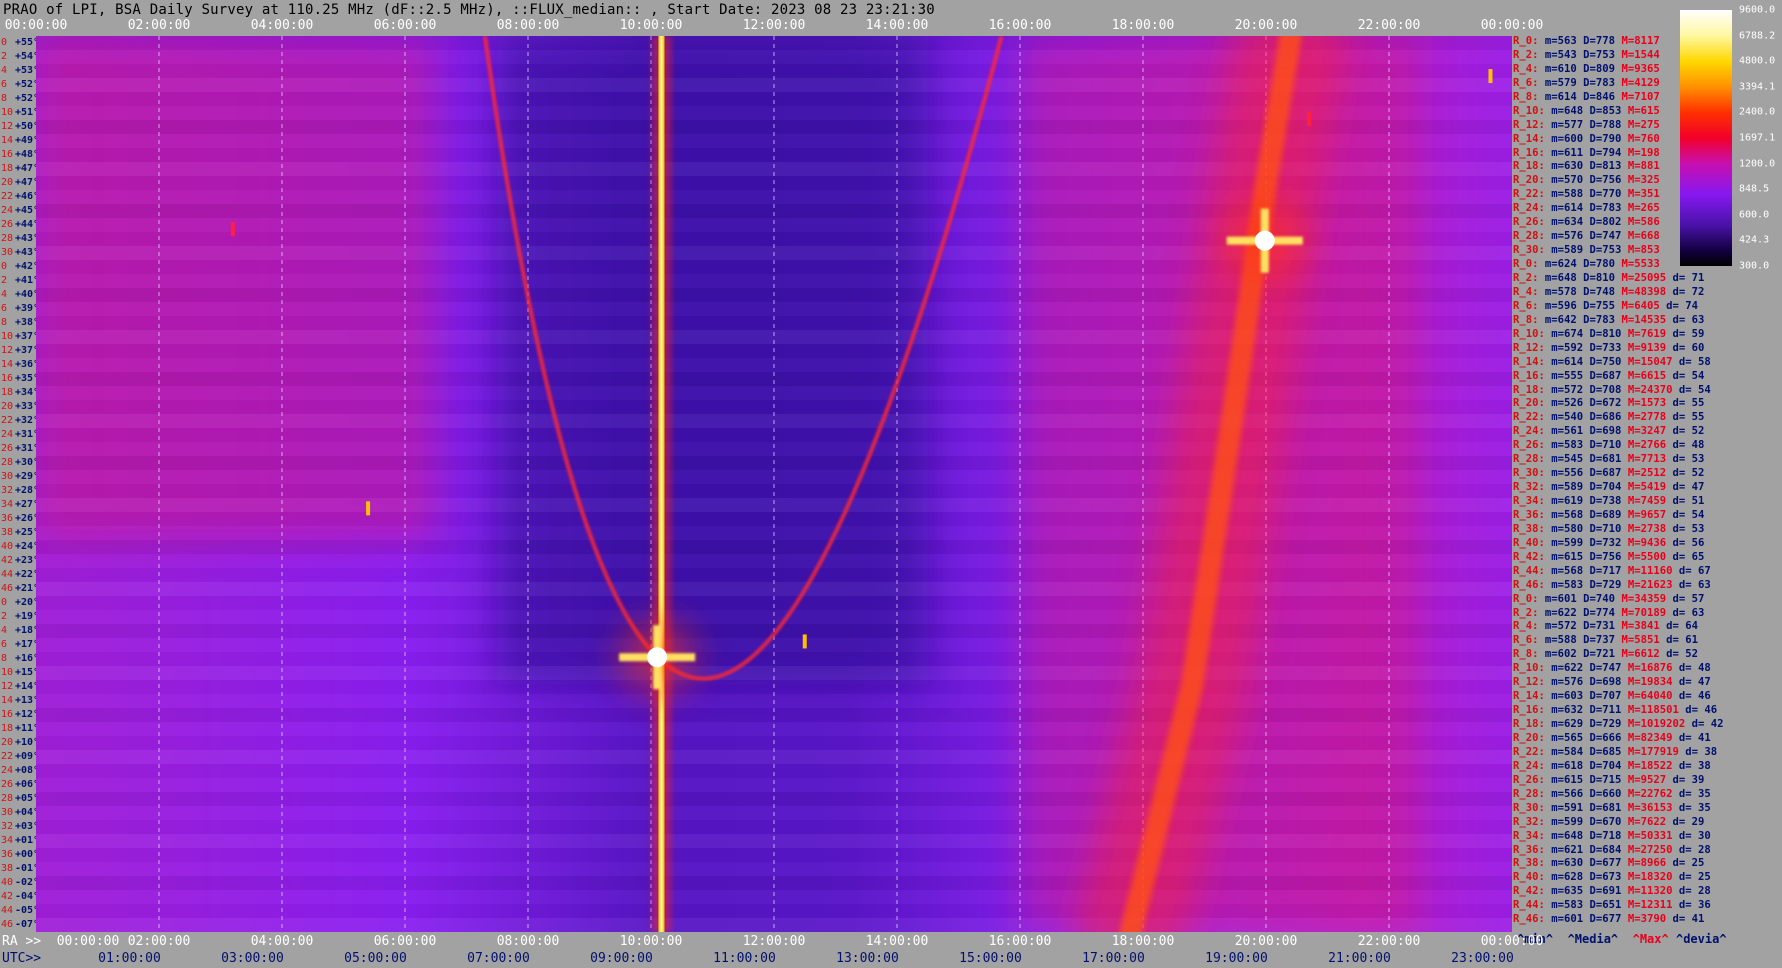 This screenshot has width=1782, height=968. Describe the element at coordinates (1605, 654) in the screenshot. I see `stat-row: R_8: m=602 D=721 M=6612 d= 52` at that location.